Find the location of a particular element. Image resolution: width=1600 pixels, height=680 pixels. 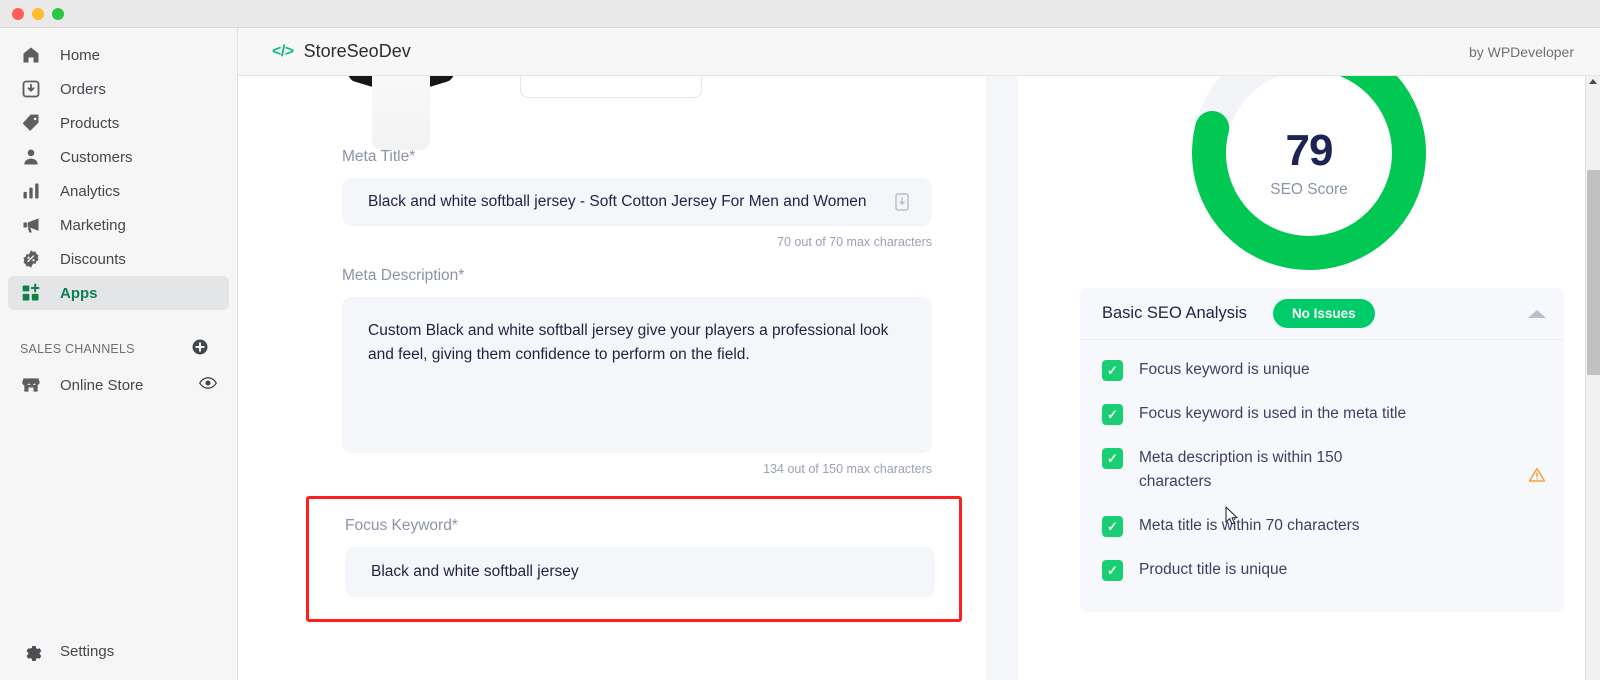

seo-score-value: 79 is located at coordinates (1309, 150).